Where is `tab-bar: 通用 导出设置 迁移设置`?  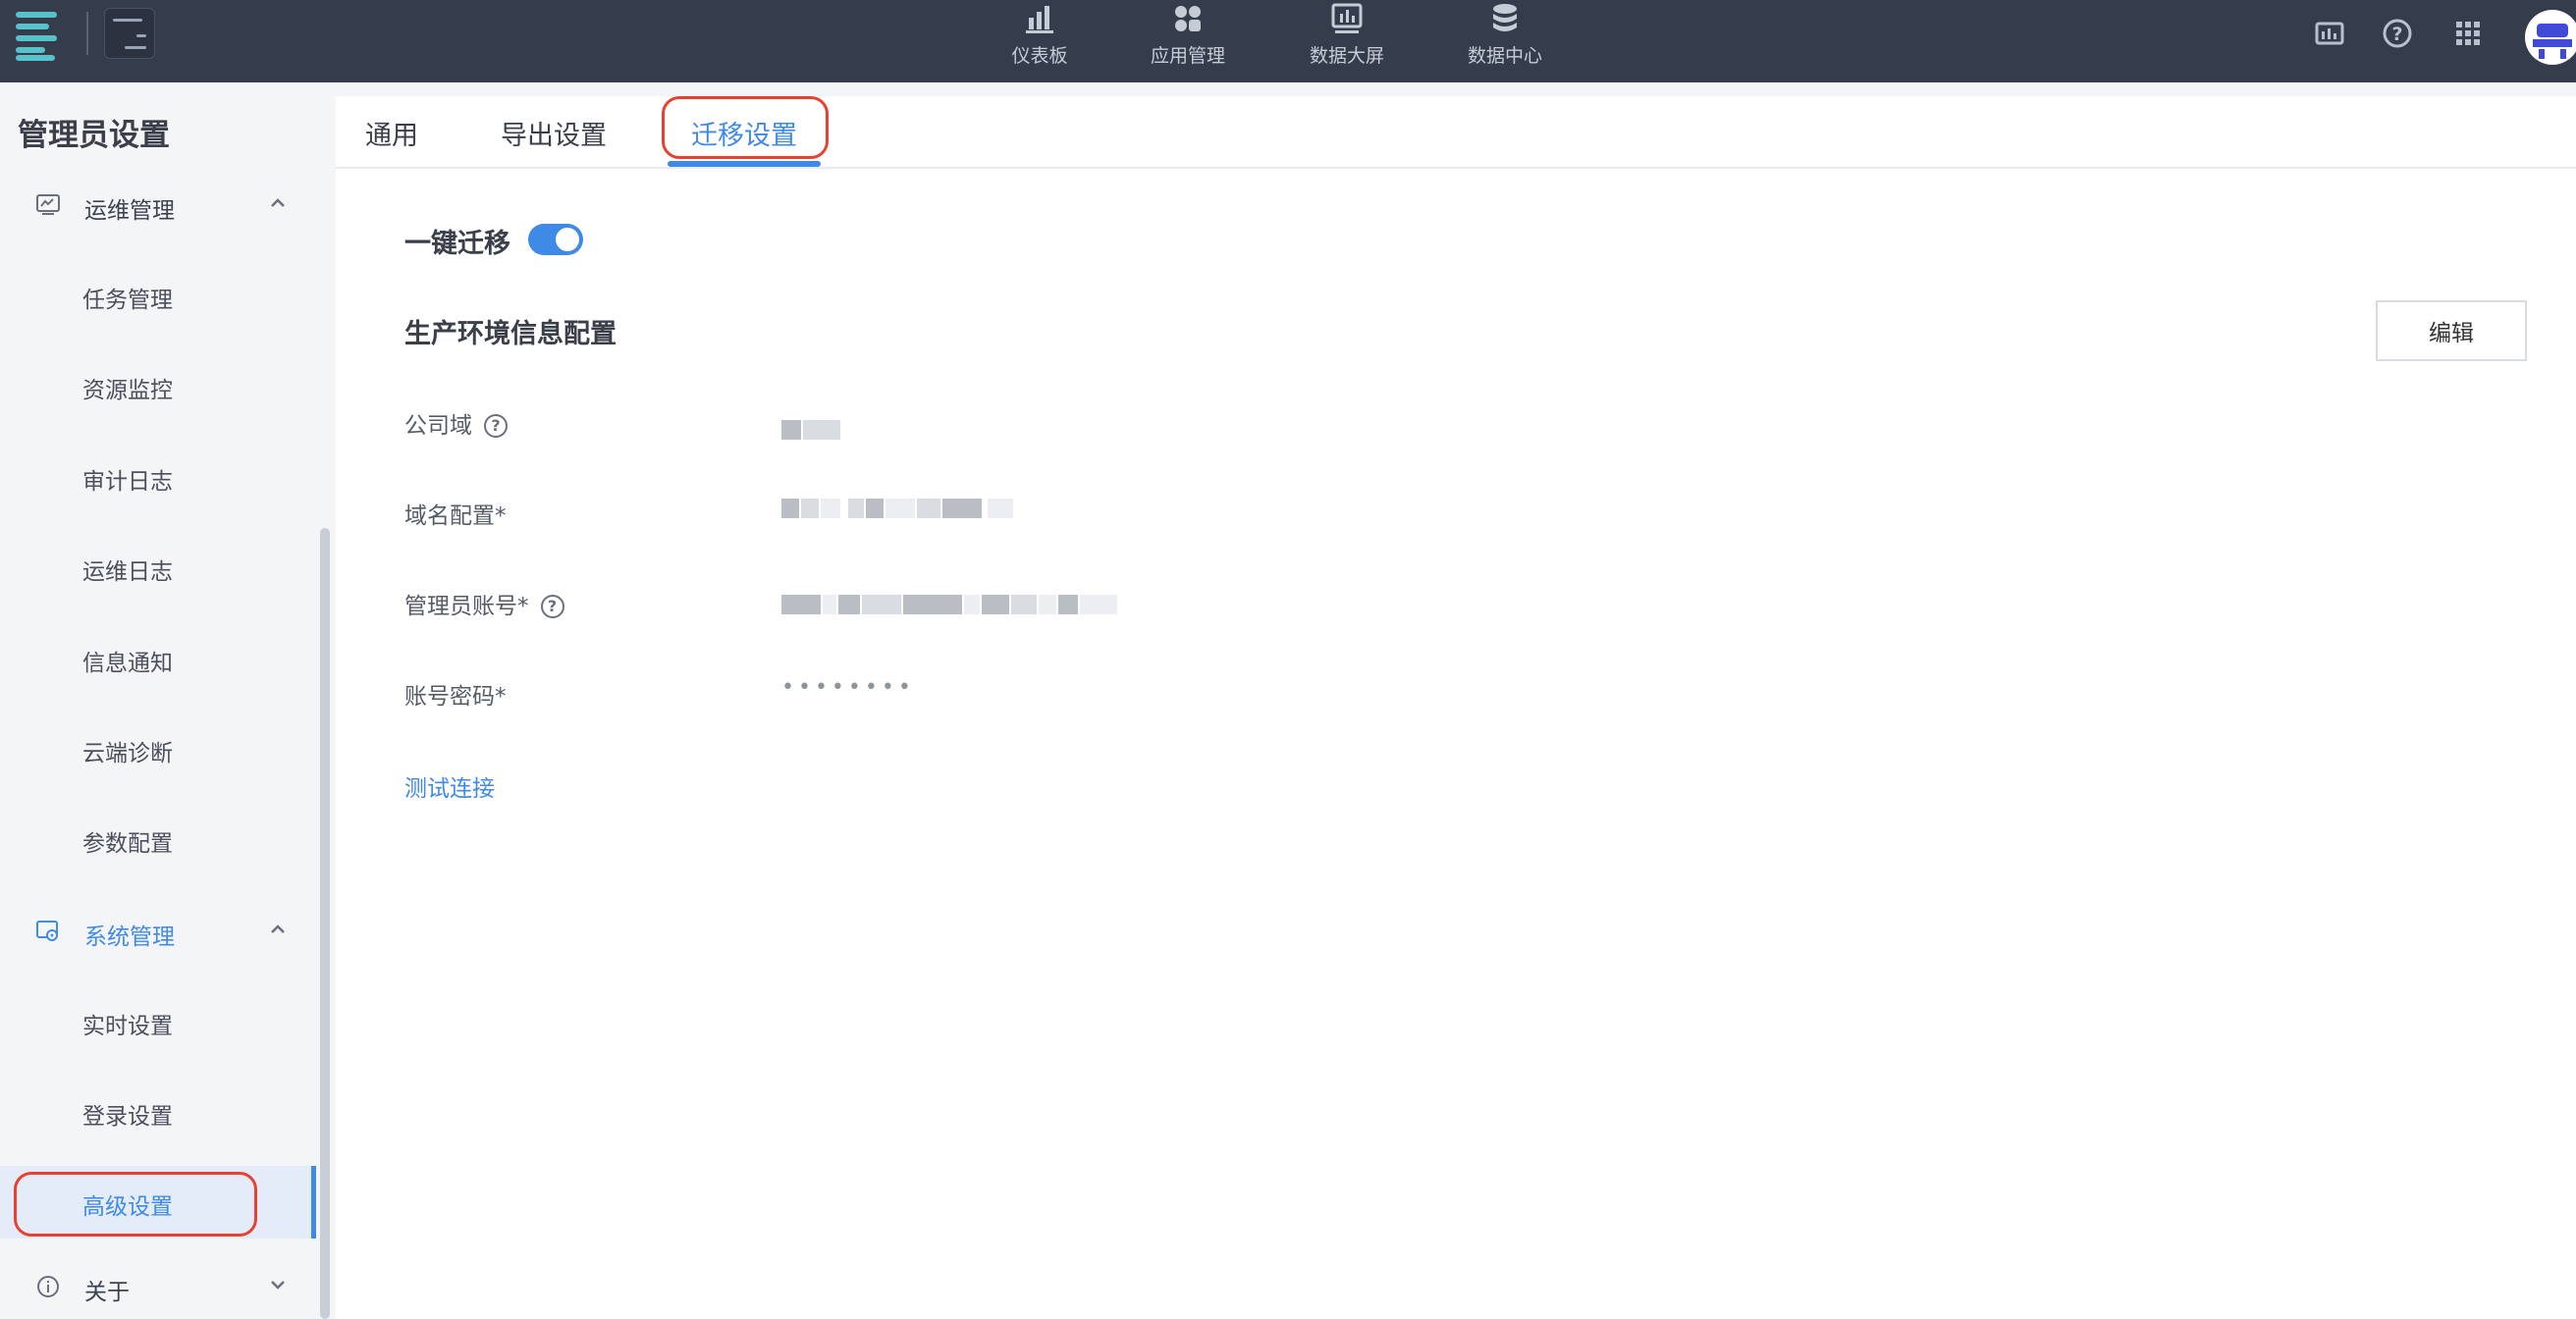 tab-bar: 通用 导出设置 迁移设置 is located at coordinates (1456, 132).